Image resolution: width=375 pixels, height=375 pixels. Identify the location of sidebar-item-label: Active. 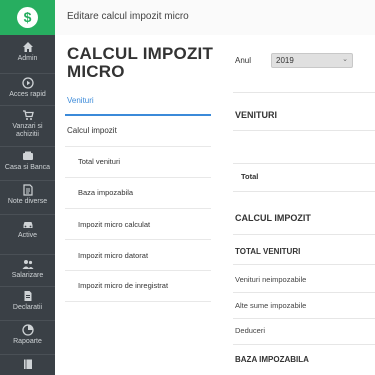
(27, 235).